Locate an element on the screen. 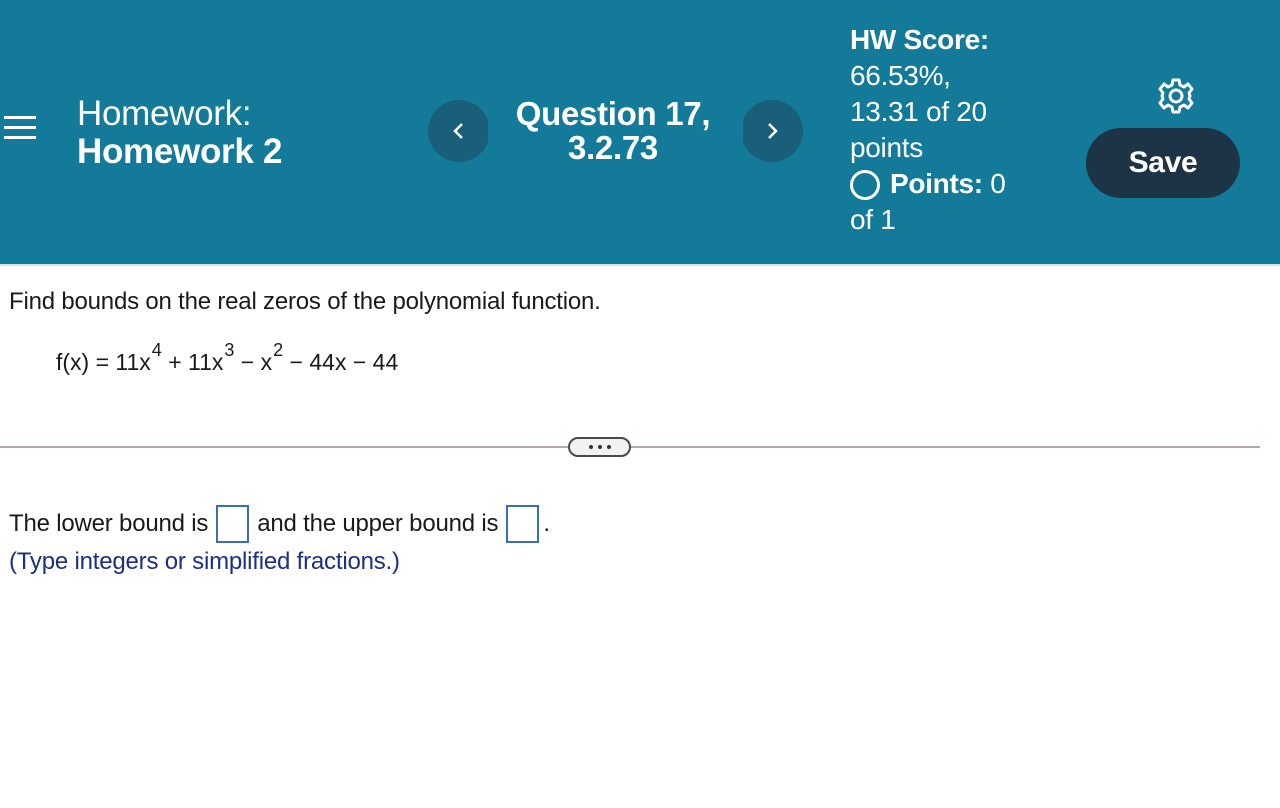  hw-score-points-unit: points is located at coordinates (886, 147).